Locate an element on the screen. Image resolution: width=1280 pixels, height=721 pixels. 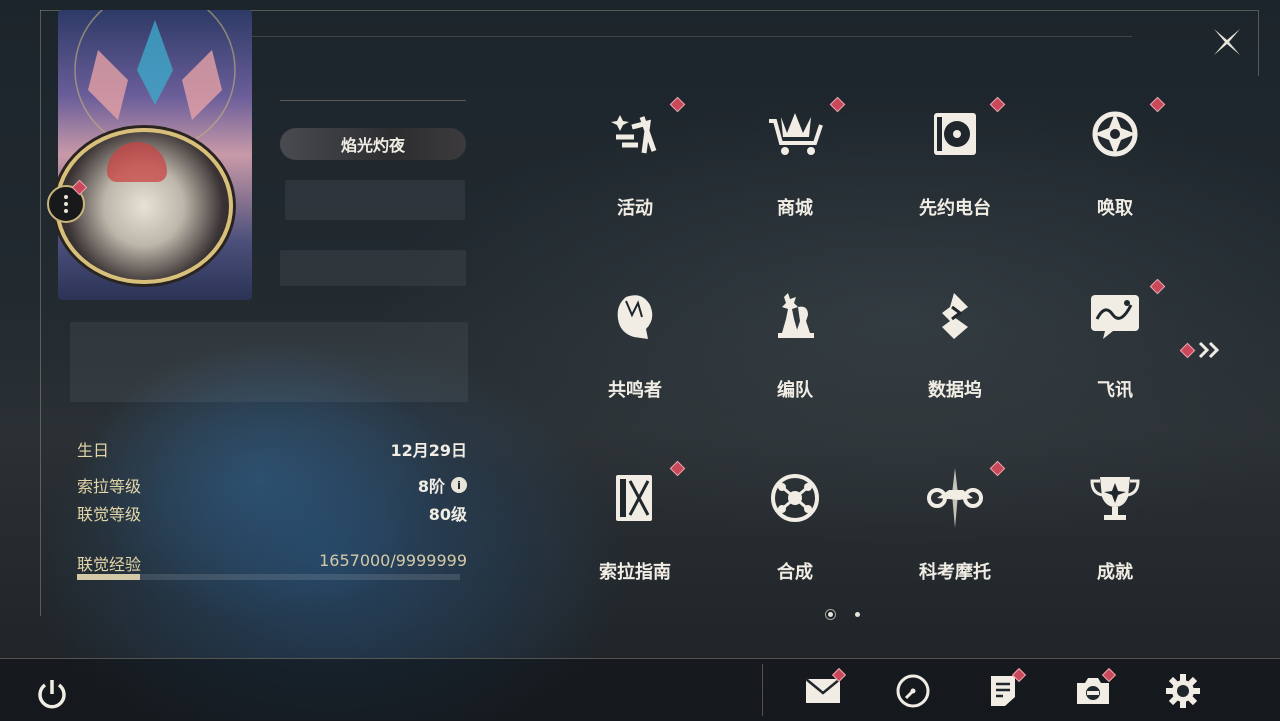
stat-value: 12月29日 is located at coordinates (428, 450).